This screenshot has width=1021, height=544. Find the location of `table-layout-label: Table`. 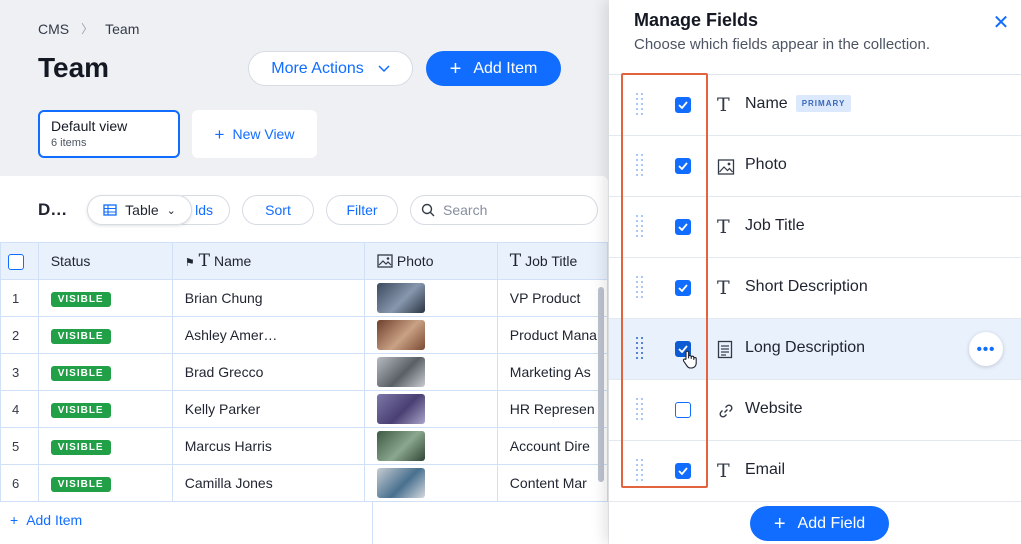

table-layout-label: Table is located at coordinates (142, 210).